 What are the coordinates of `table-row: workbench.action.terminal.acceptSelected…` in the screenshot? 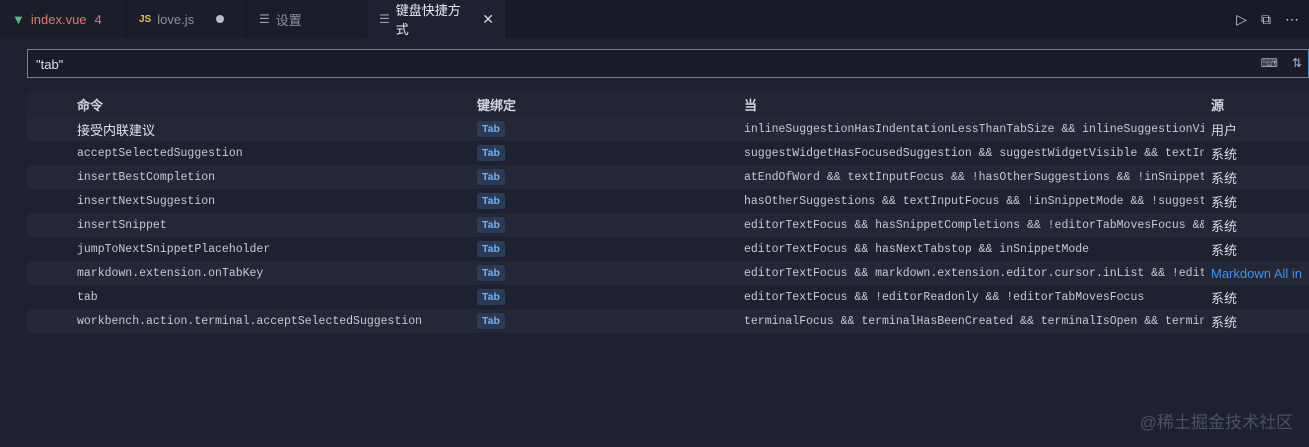 It's located at (668, 321).